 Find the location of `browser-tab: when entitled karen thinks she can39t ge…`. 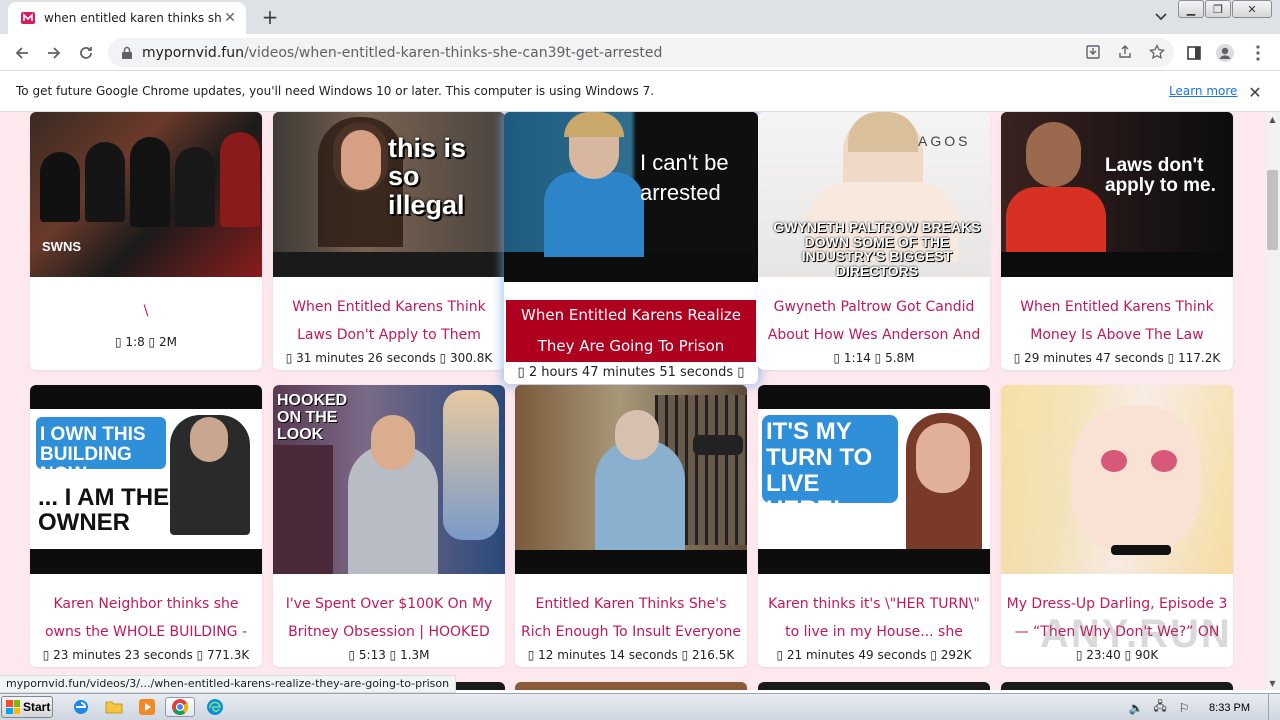

browser-tab: when entitled karen thinks she can39t ge… is located at coordinates (127, 18).